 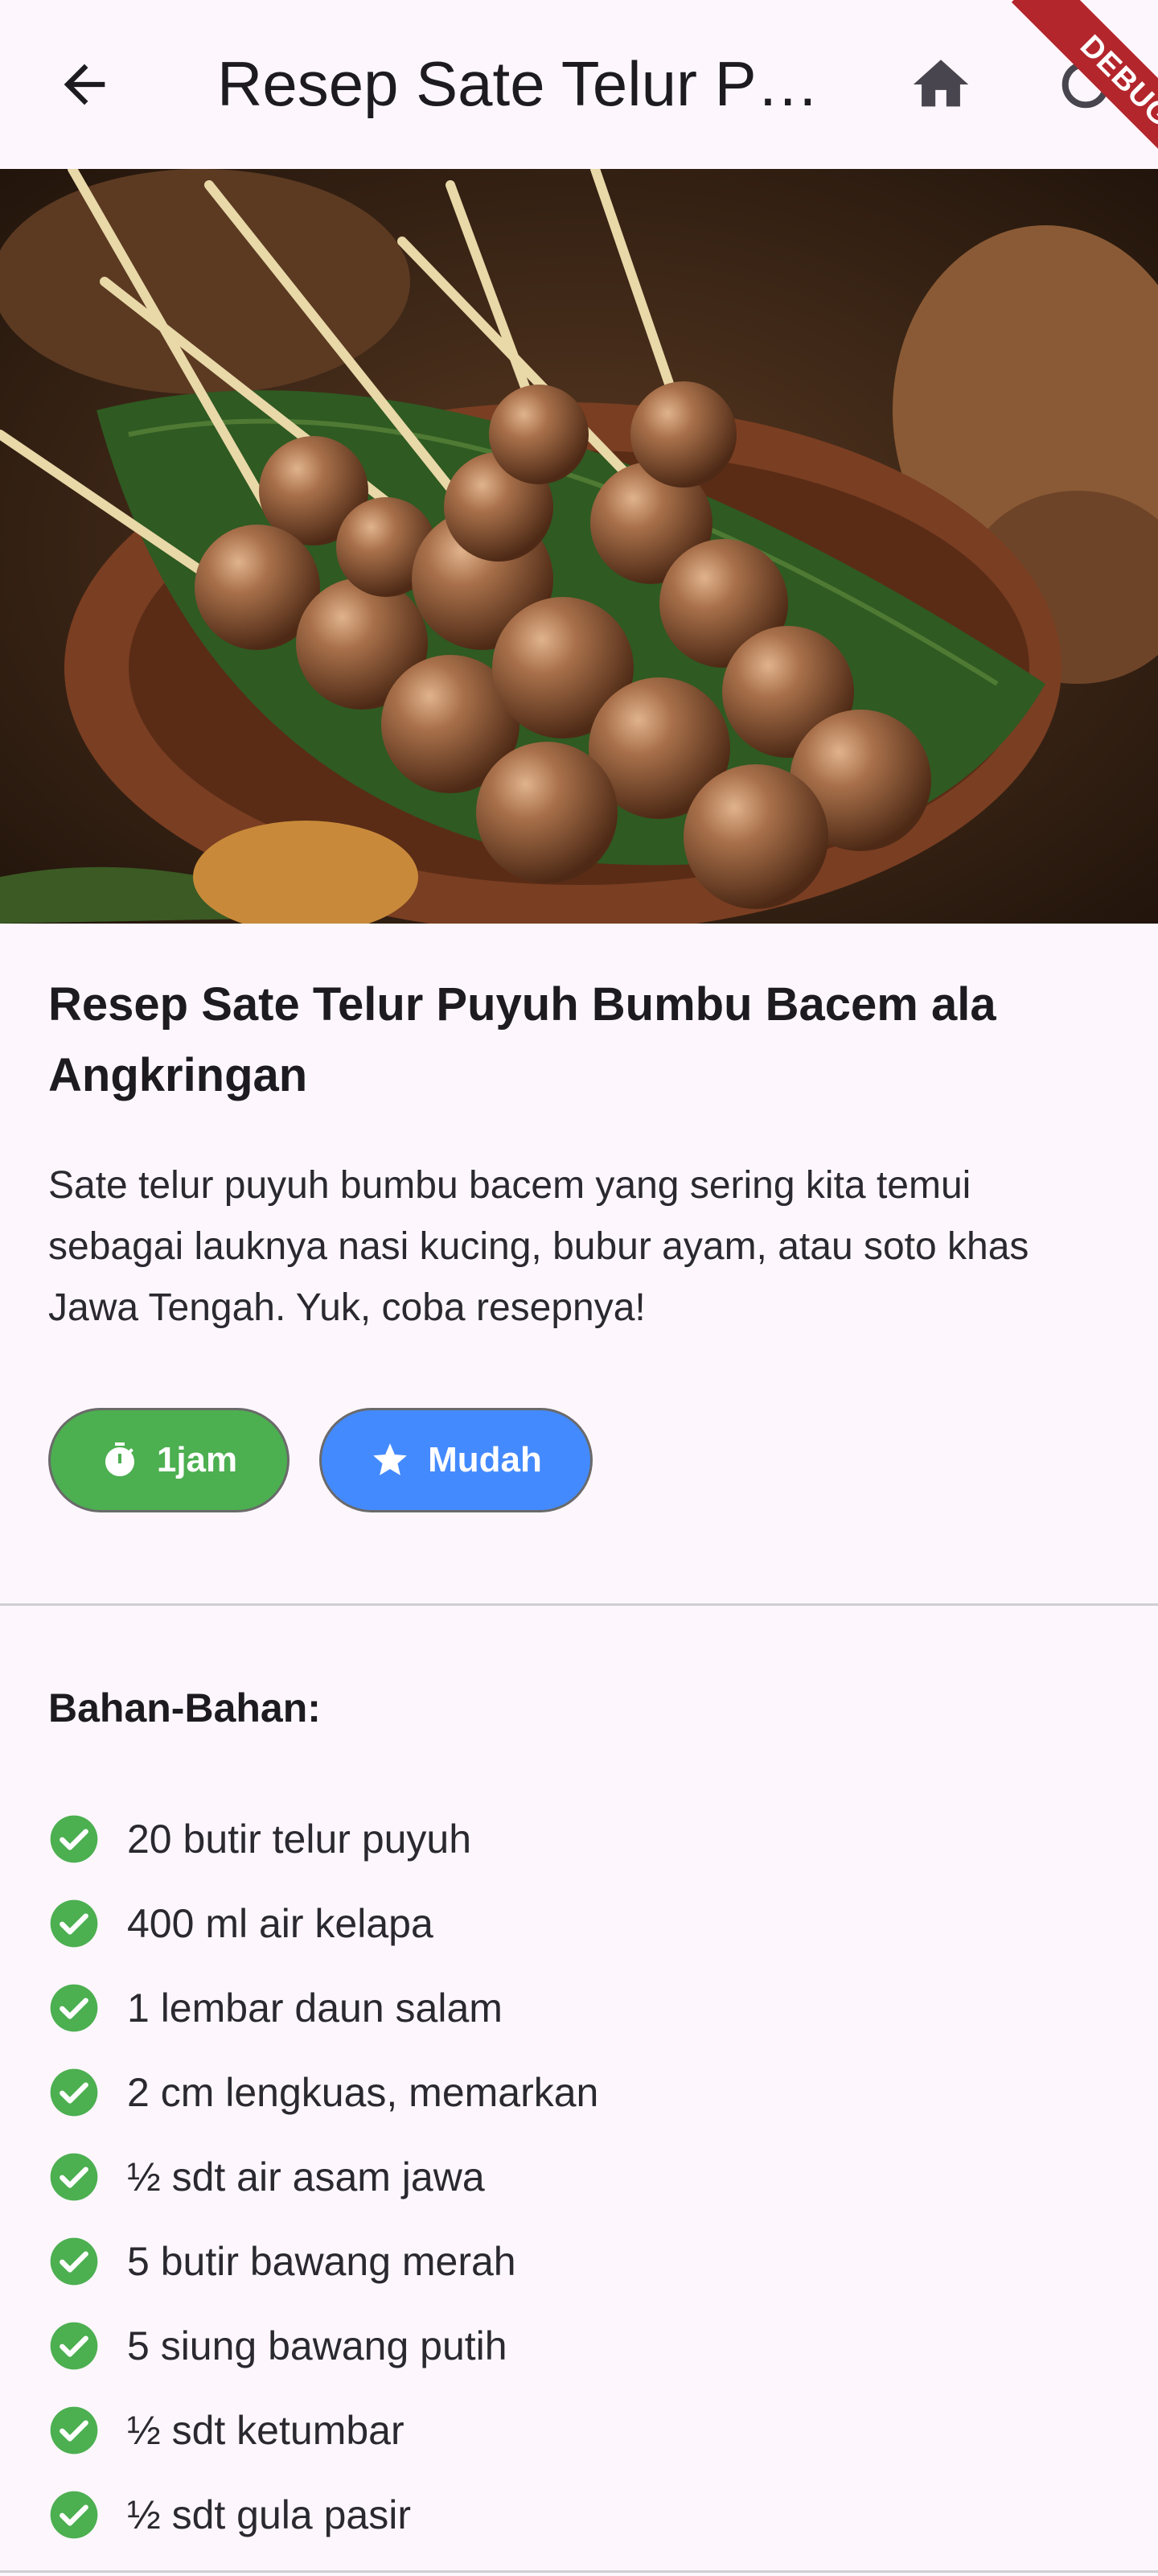 What do you see at coordinates (579, 1923) in the screenshot?
I see `ingredient-item: 400 ml air kelapa` at bounding box center [579, 1923].